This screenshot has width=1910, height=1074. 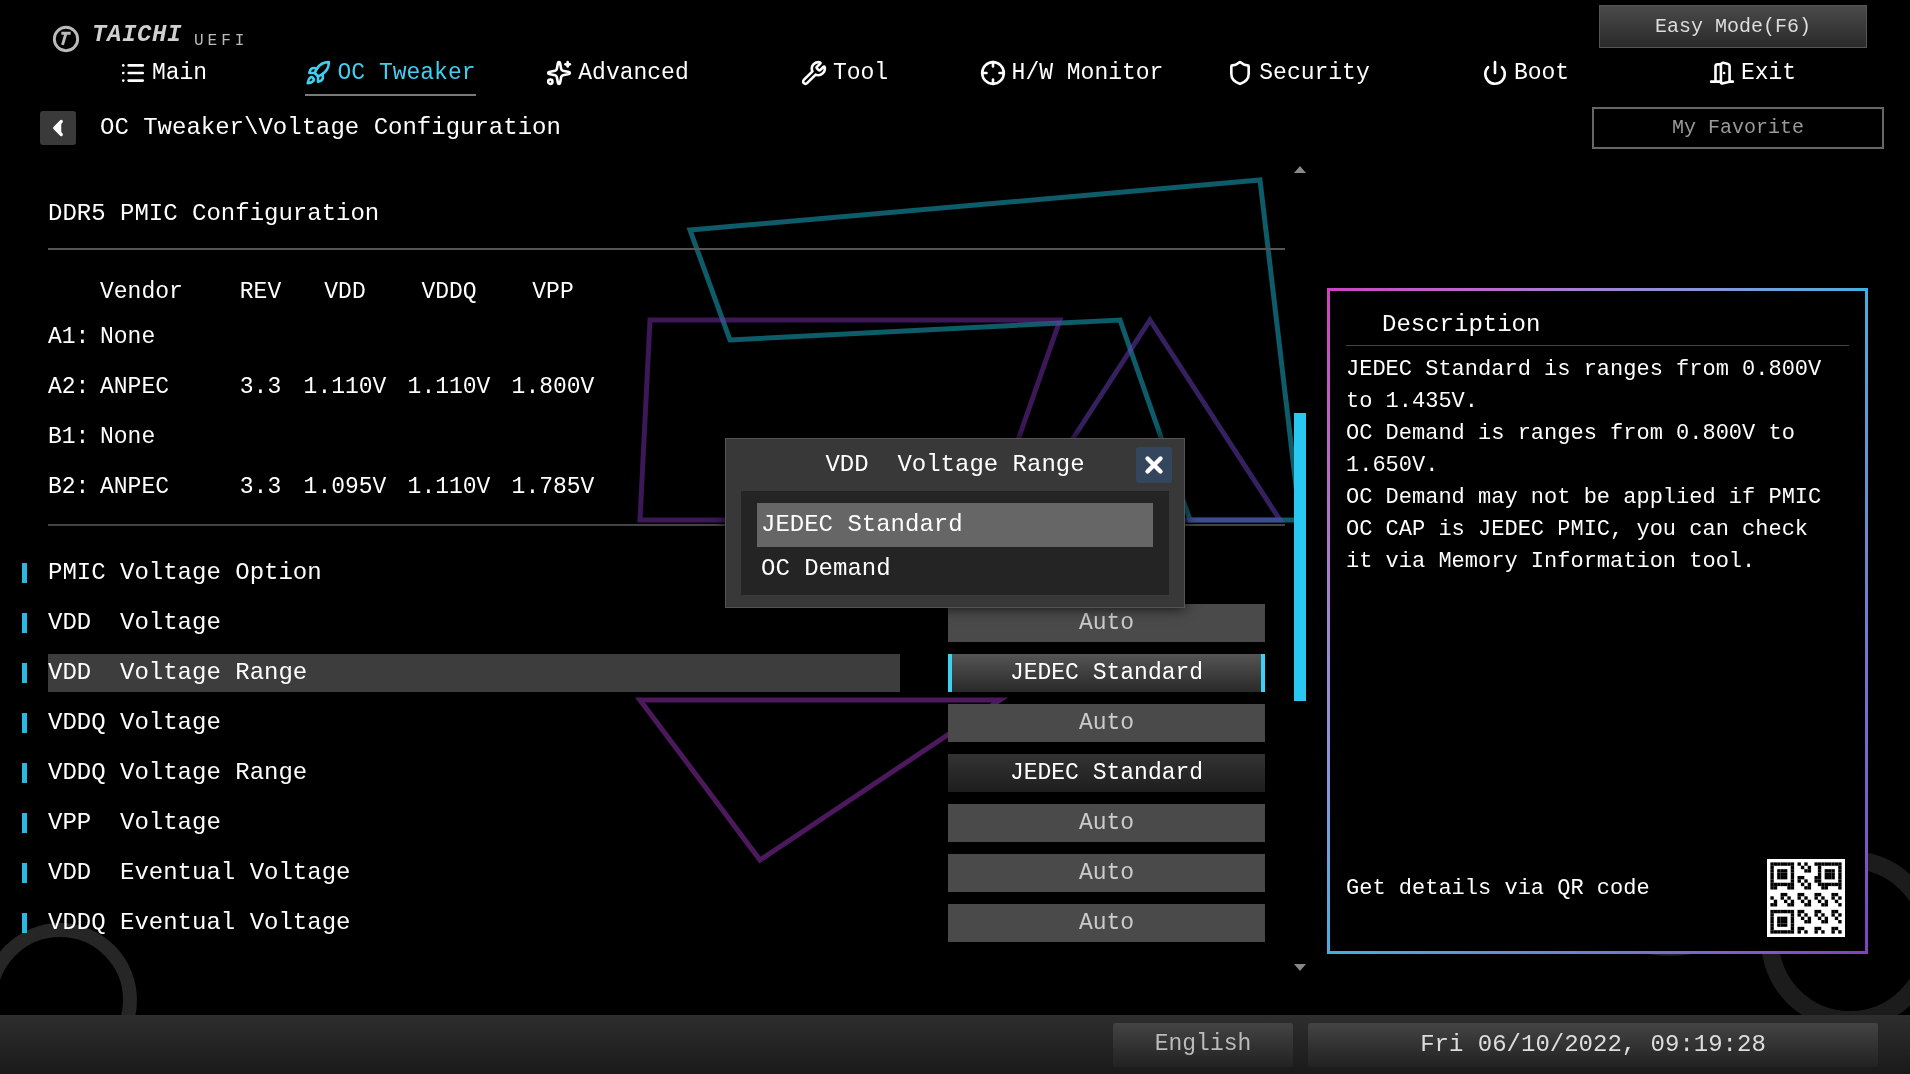 What do you see at coordinates (474, 923) in the screenshot?
I see `setting-label: VDDQ Eventual Voltage` at bounding box center [474, 923].